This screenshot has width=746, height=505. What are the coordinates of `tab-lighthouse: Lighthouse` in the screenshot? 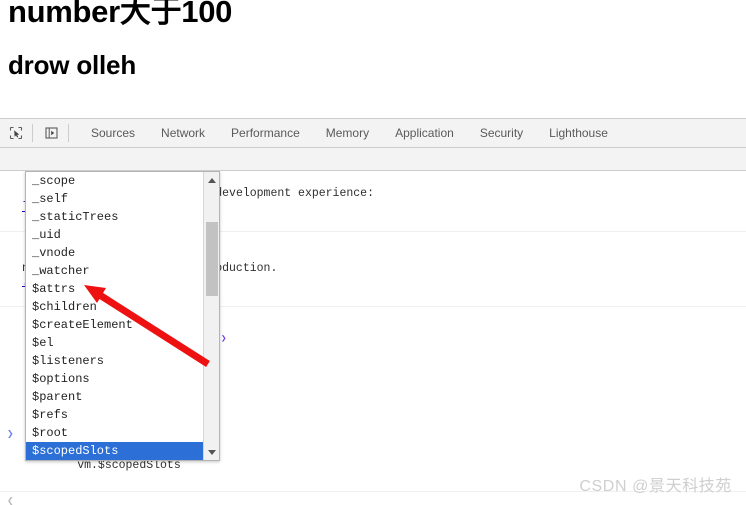 It's located at (578, 133).